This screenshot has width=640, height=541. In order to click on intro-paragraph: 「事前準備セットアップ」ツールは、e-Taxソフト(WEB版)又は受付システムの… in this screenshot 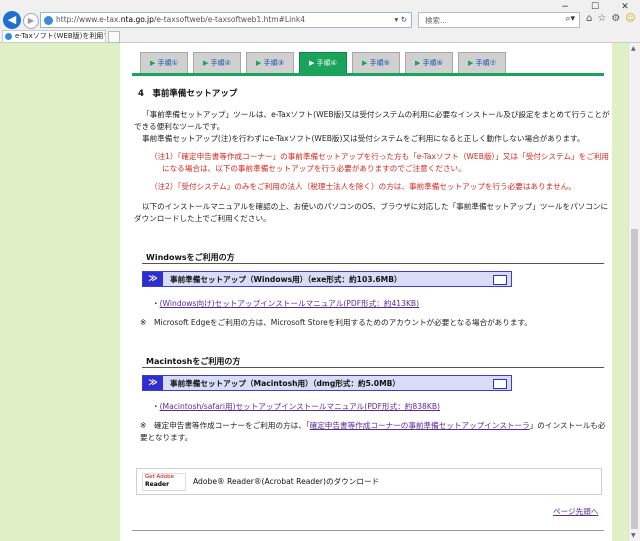, I will do `click(372, 120)`.